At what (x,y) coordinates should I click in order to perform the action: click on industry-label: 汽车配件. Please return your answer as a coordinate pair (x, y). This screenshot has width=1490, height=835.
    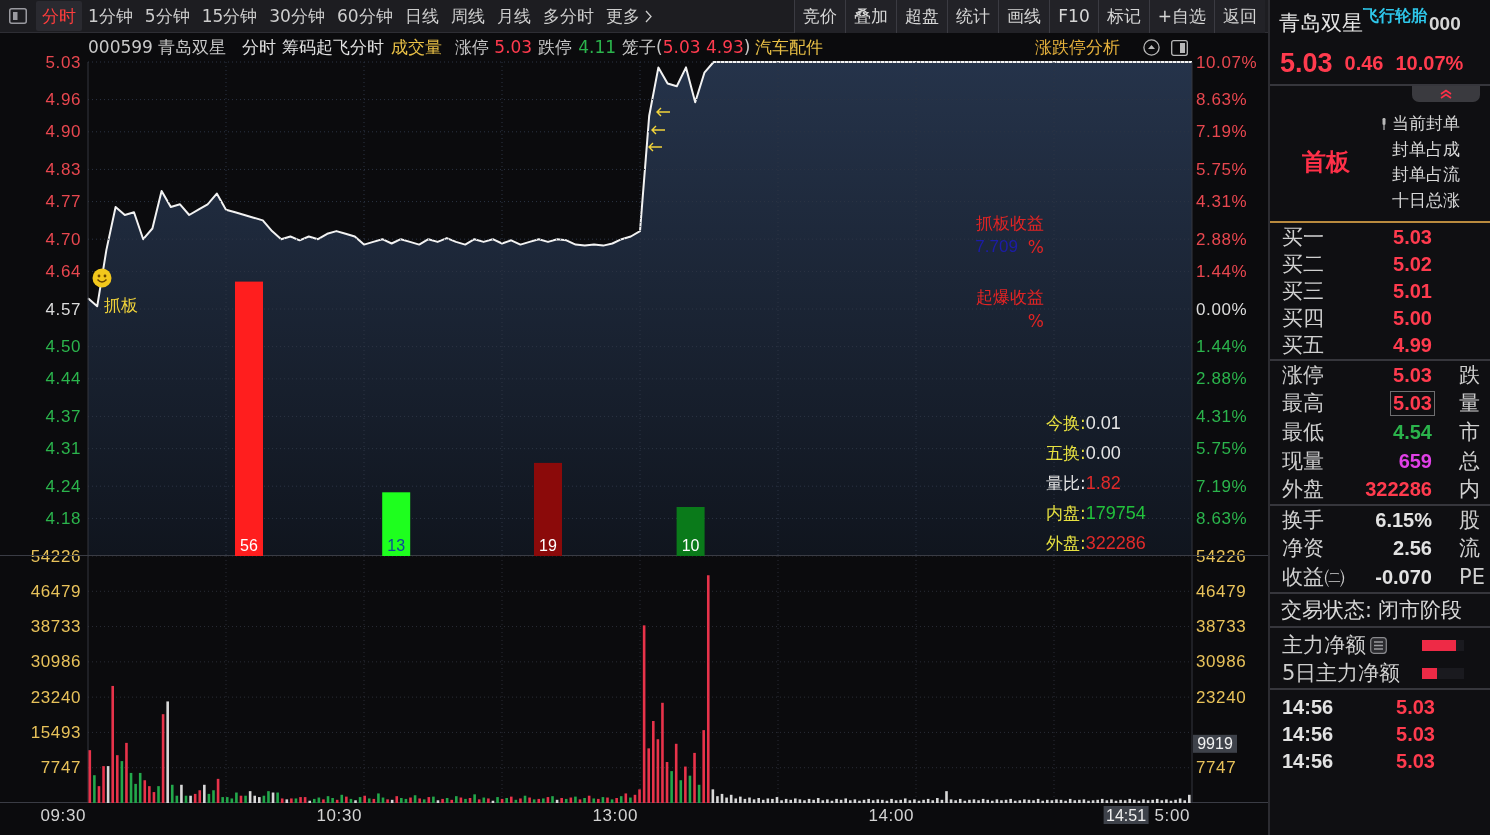
    Looking at the image, I should click on (789, 47).